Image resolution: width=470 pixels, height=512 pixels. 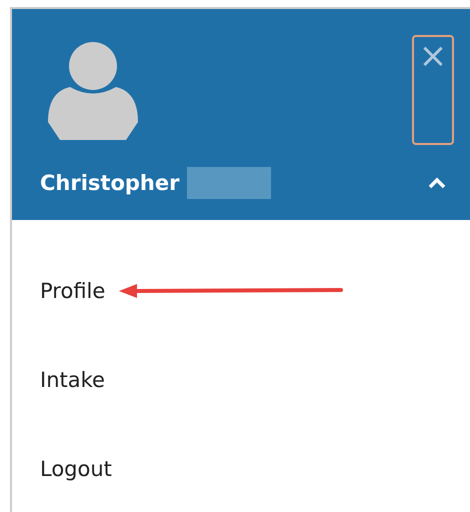 I want to click on menu-item: Logout, so click(x=76, y=468).